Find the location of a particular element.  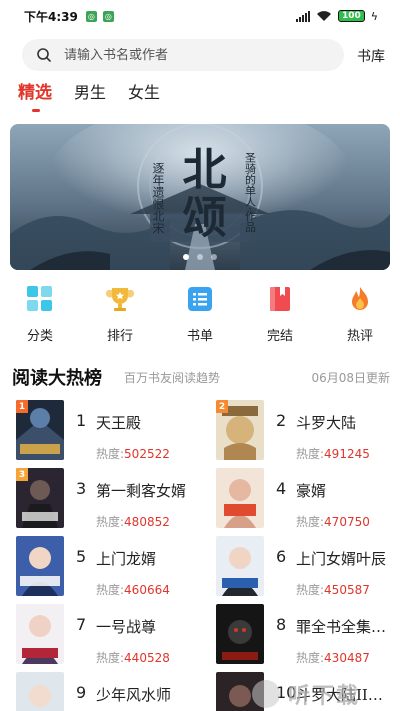

book-heat: 热度:491245 is located at coordinates (333, 454).